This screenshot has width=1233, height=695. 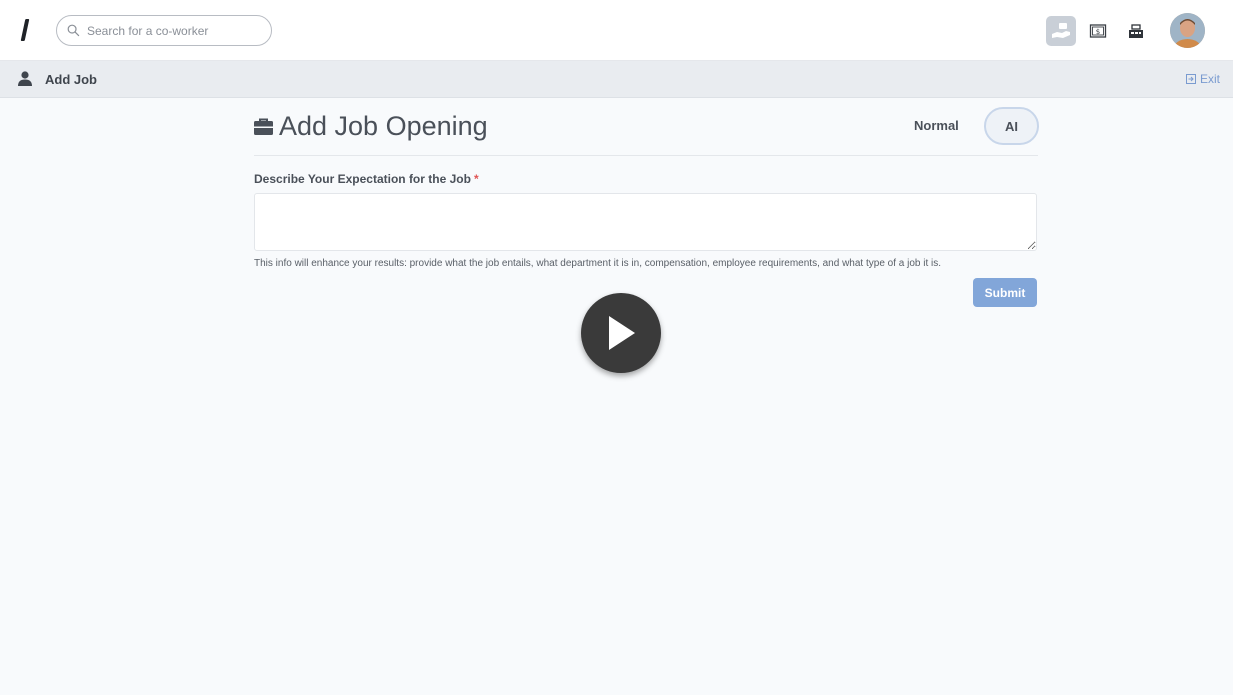 What do you see at coordinates (263, 126) in the screenshot?
I see `briefcase-icon` at bounding box center [263, 126].